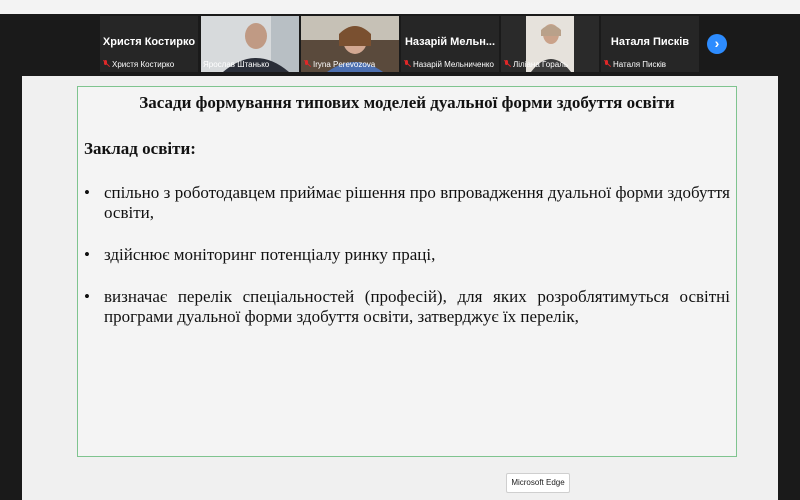 This screenshot has height=500, width=800. I want to click on participant-display-name: Христя Костирко, so click(149, 42).